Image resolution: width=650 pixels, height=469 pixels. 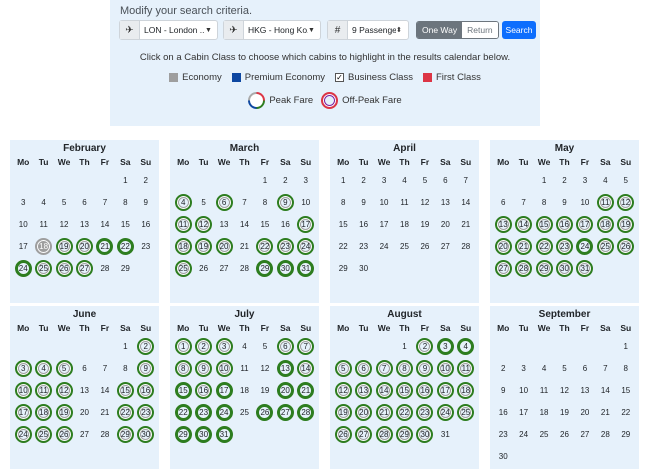 What do you see at coordinates (440, 30) in the screenshot?
I see `one-way-button: One Way` at bounding box center [440, 30].